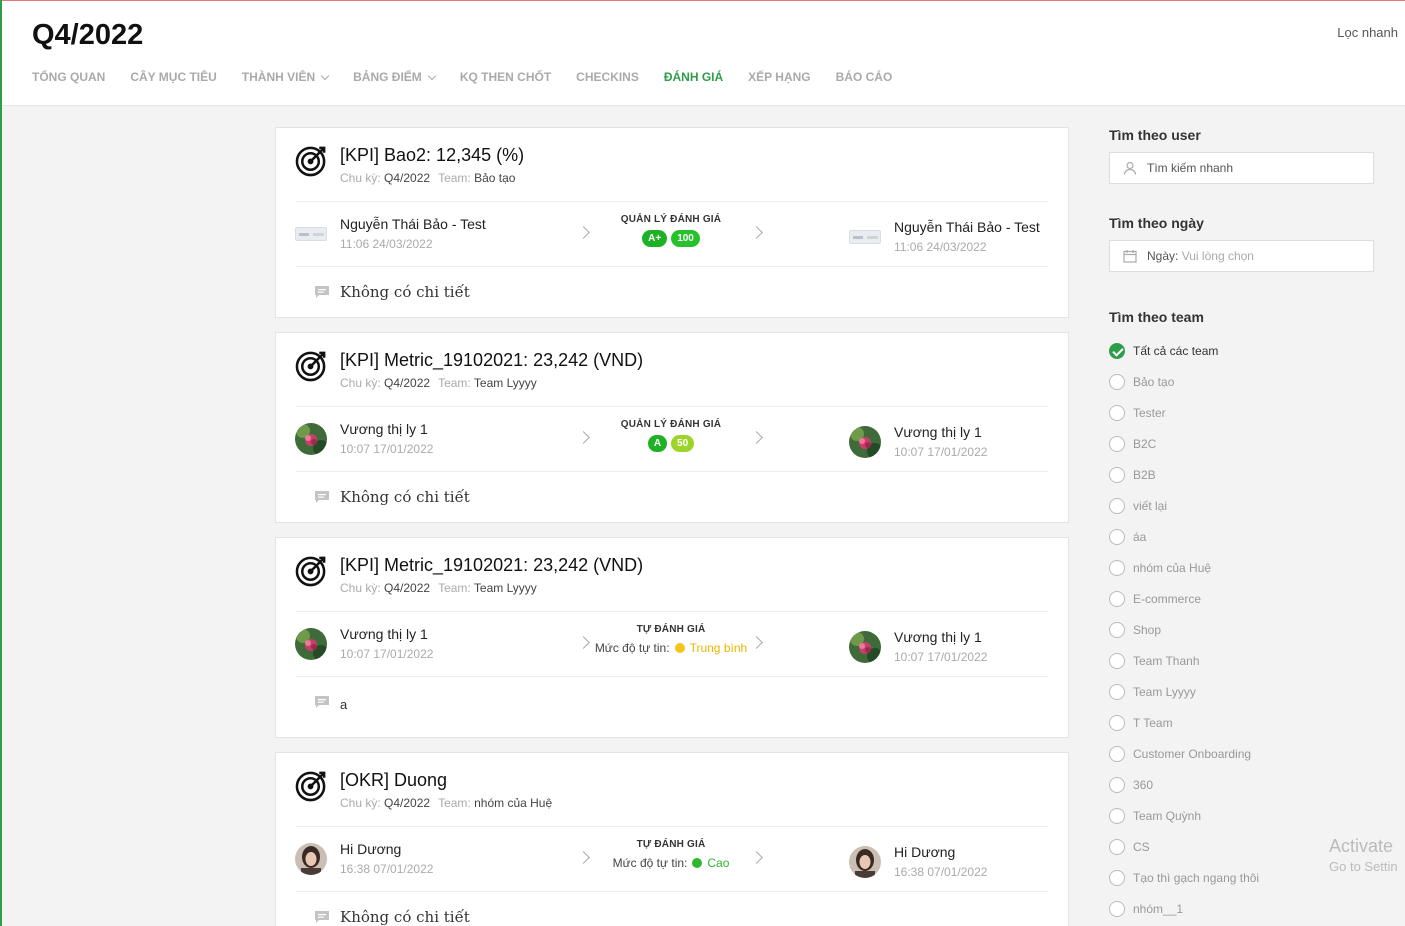 The height and width of the screenshot is (926, 1405). Describe the element at coordinates (1241, 168) in the screenshot. I see `user-search-input: Tìm kiếm nhanh` at that location.